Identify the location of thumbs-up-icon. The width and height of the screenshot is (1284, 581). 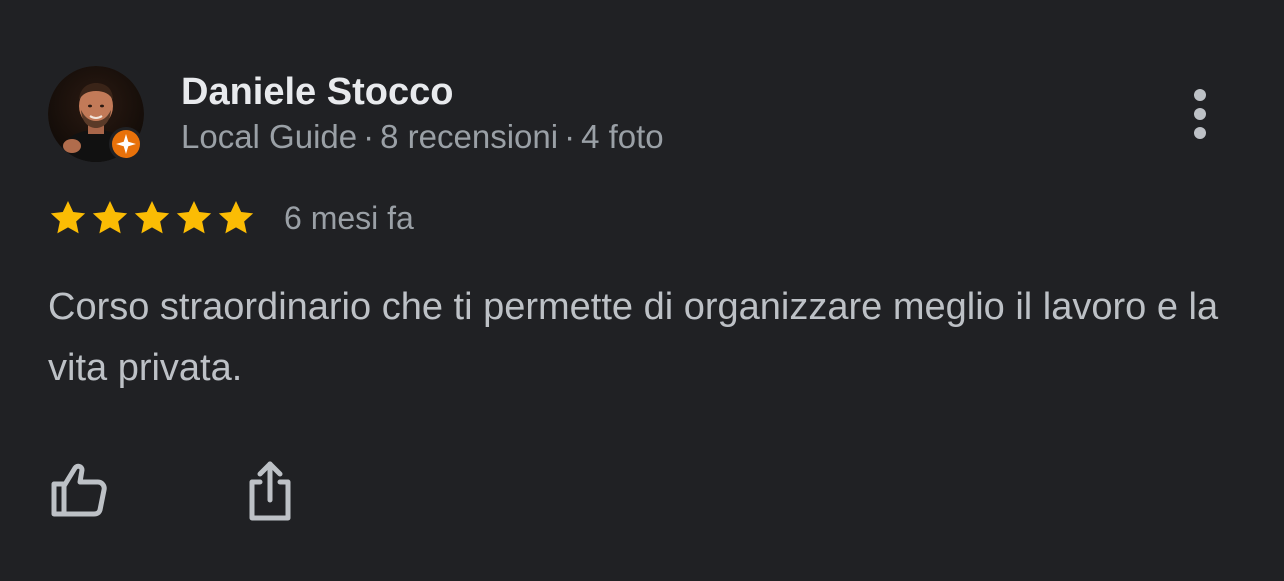
(79, 490).